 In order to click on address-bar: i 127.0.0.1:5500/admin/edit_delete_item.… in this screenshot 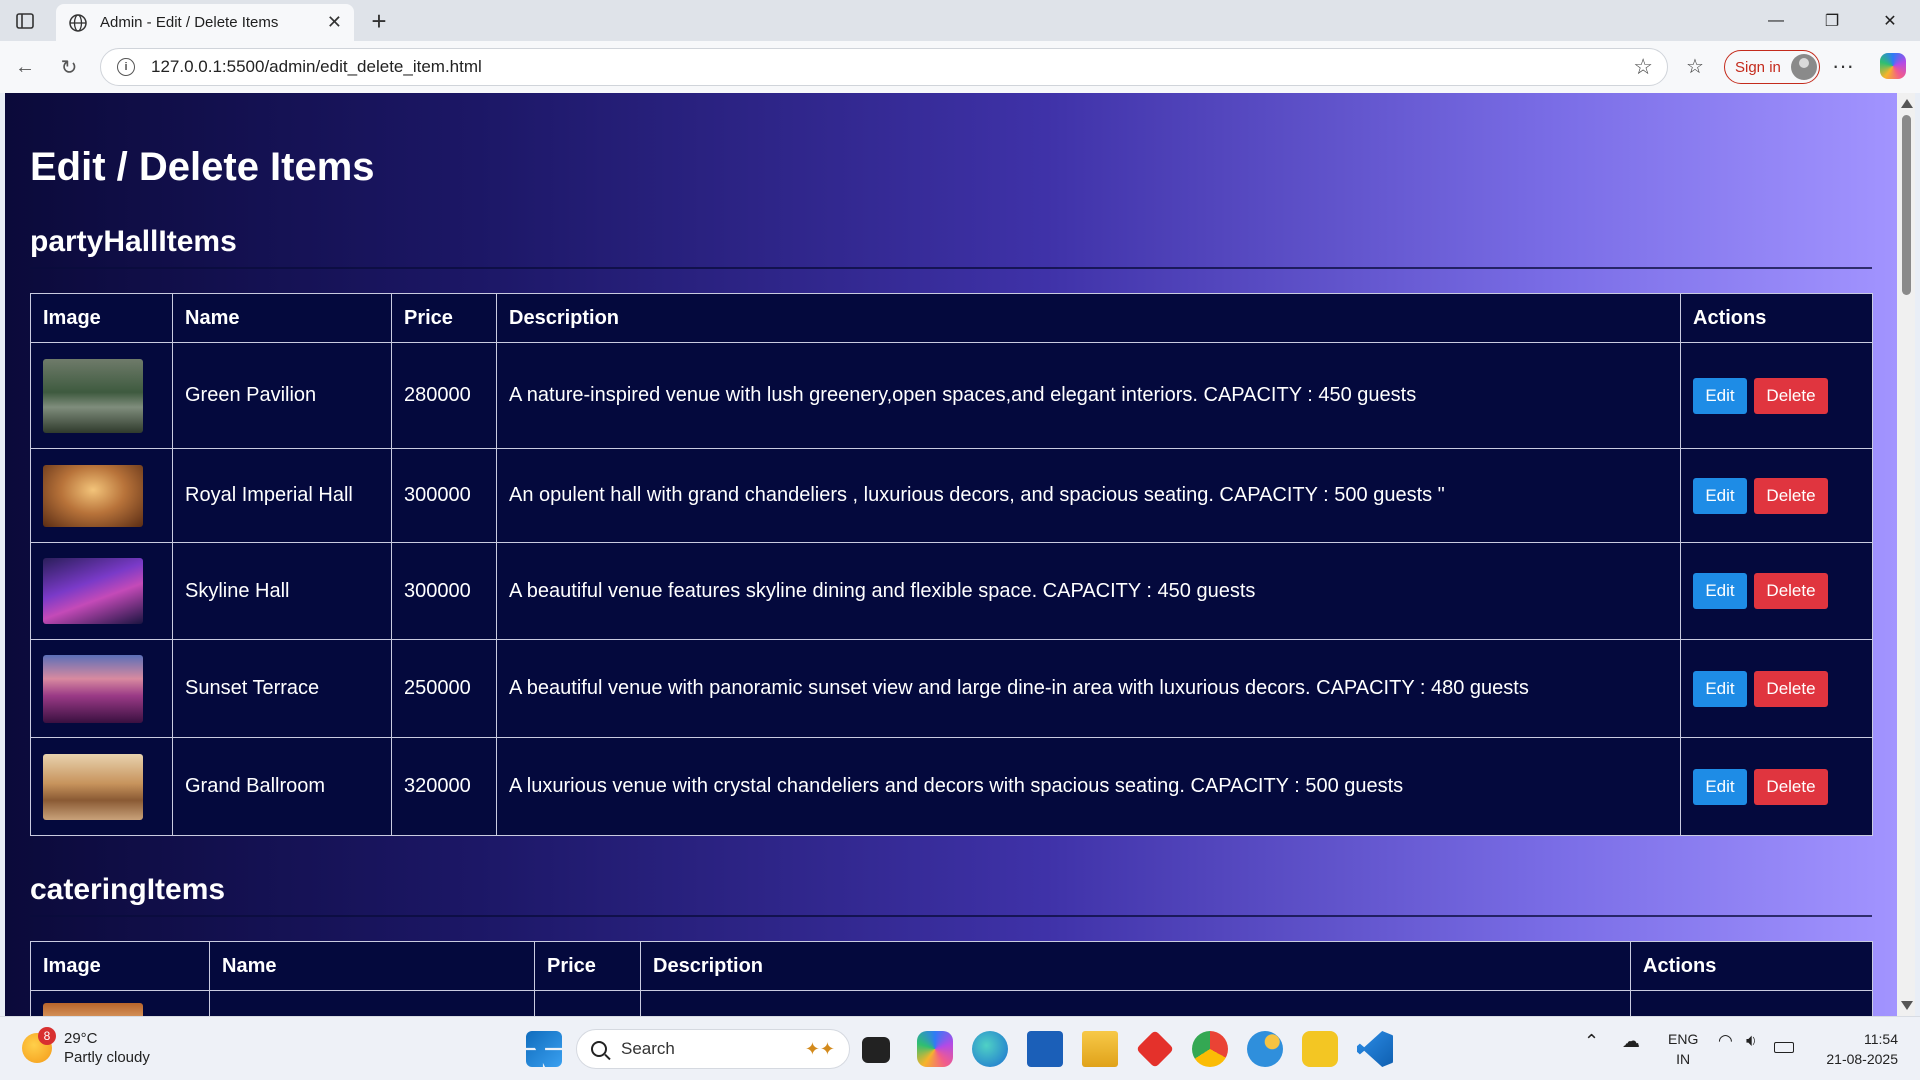, I will do `click(884, 67)`.